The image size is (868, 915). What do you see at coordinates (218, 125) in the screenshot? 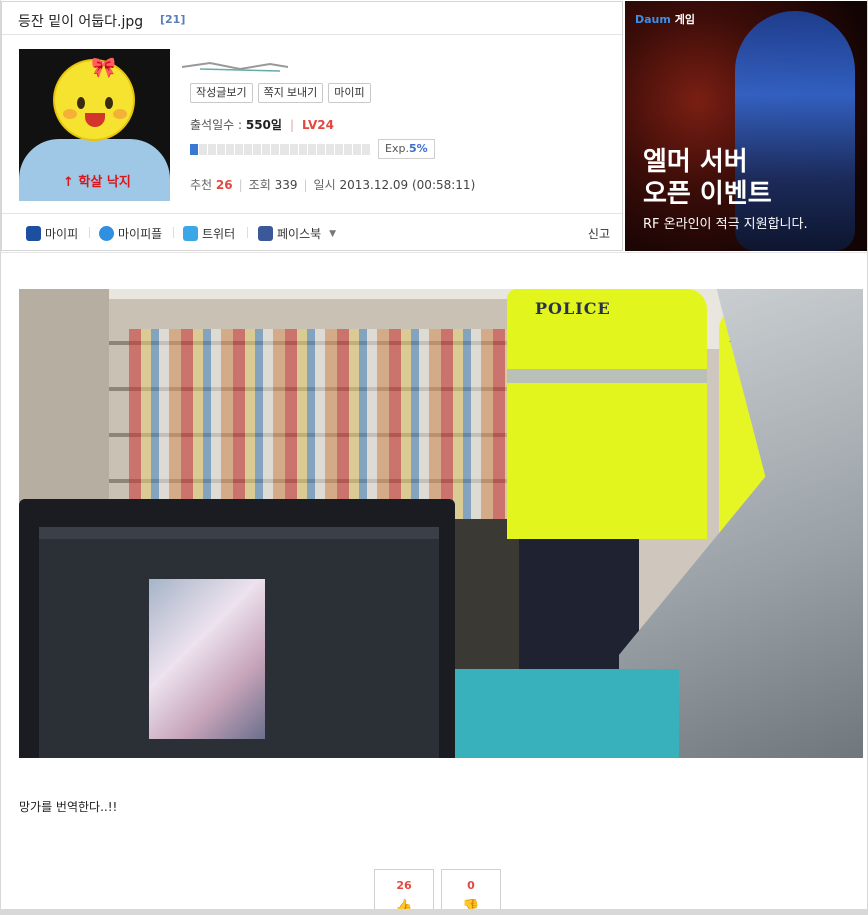
I see `attendance-label: 출석일수 :` at bounding box center [218, 125].